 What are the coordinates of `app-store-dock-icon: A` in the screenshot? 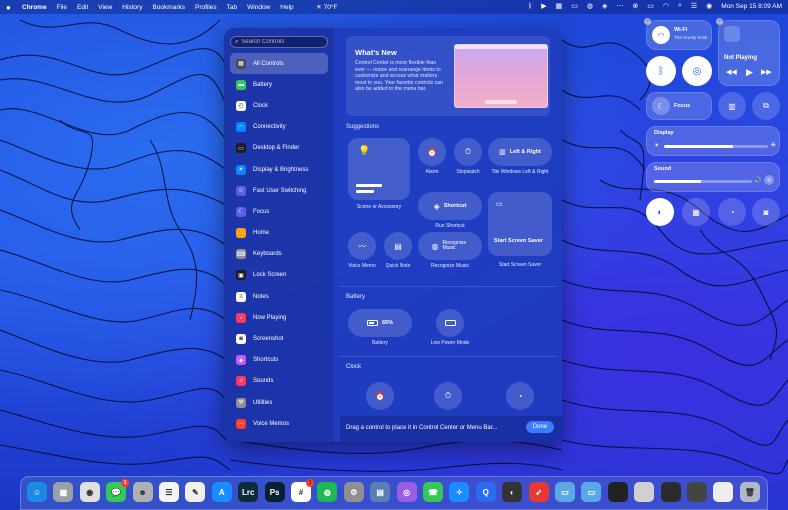 It's located at (221, 492).